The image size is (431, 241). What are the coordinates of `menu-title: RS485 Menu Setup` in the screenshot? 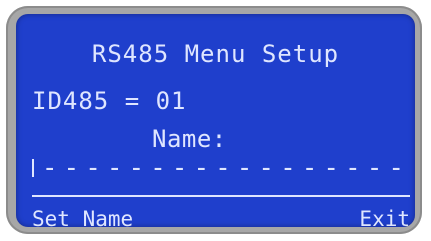 It's located at (215, 54).